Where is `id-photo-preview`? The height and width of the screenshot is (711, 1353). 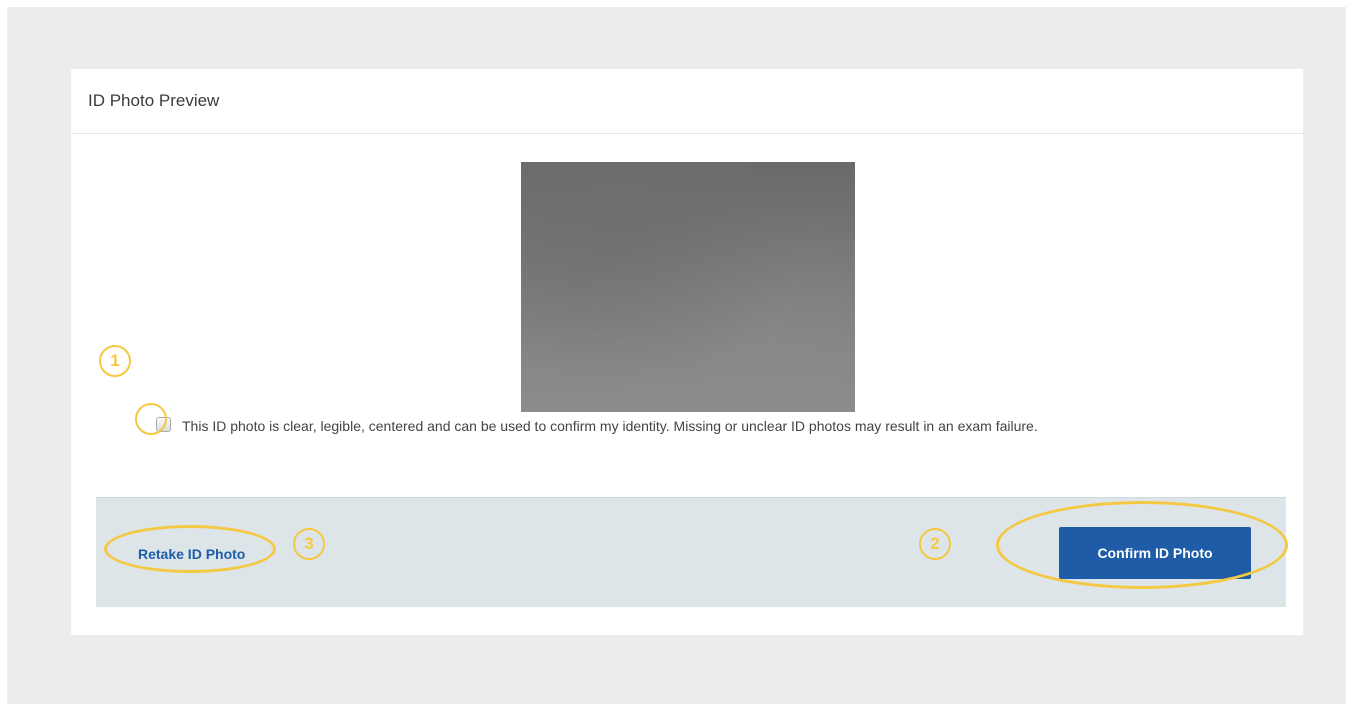 id-photo-preview is located at coordinates (688, 287).